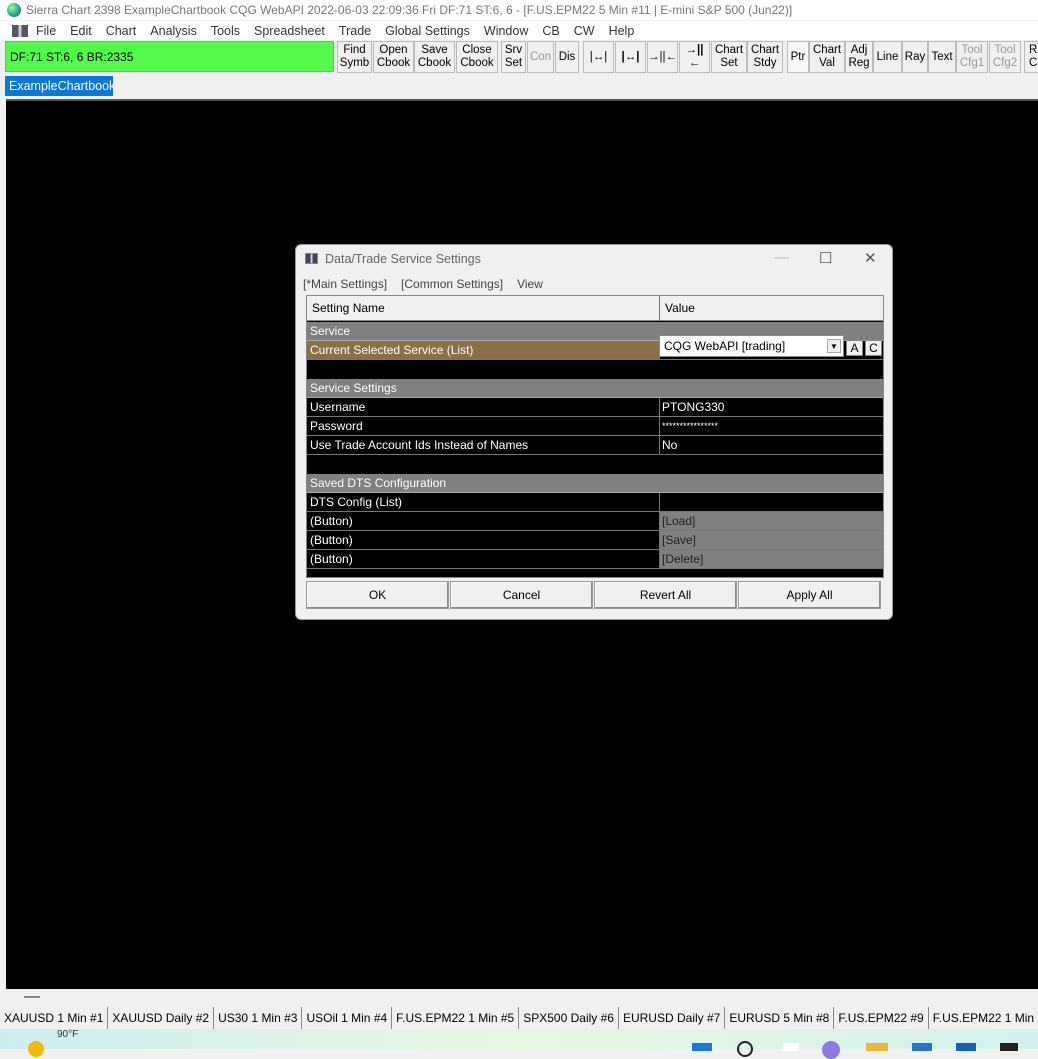  I want to click on menu-cb: CB, so click(550, 31).